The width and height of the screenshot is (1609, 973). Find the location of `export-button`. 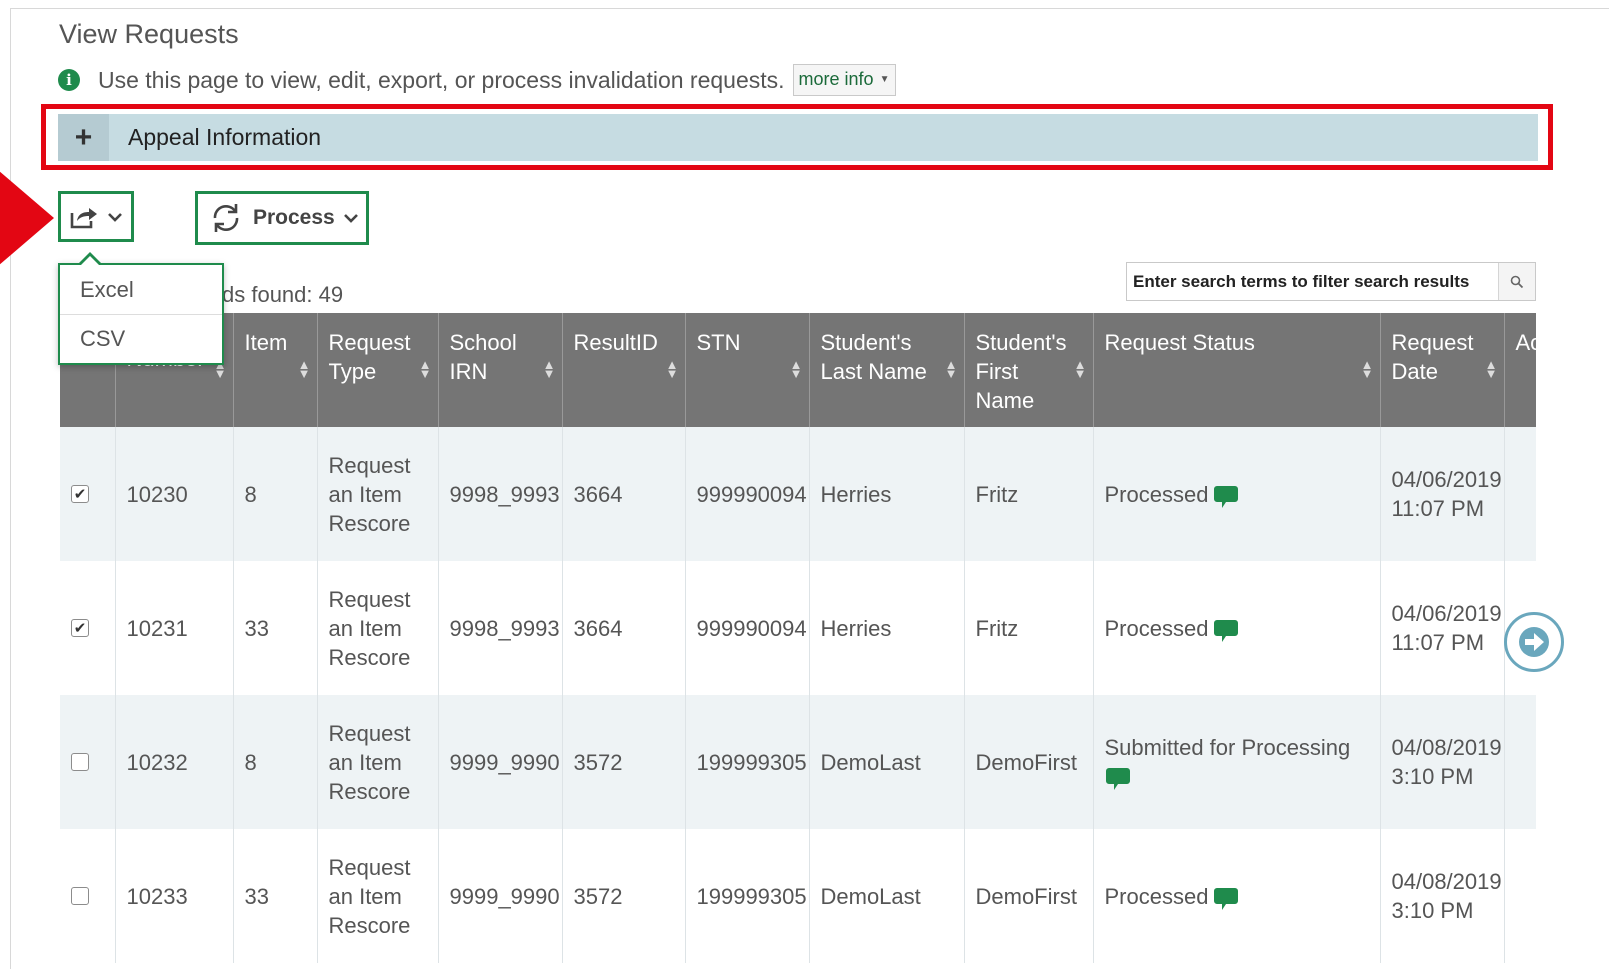

export-button is located at coordinates (96, 216).